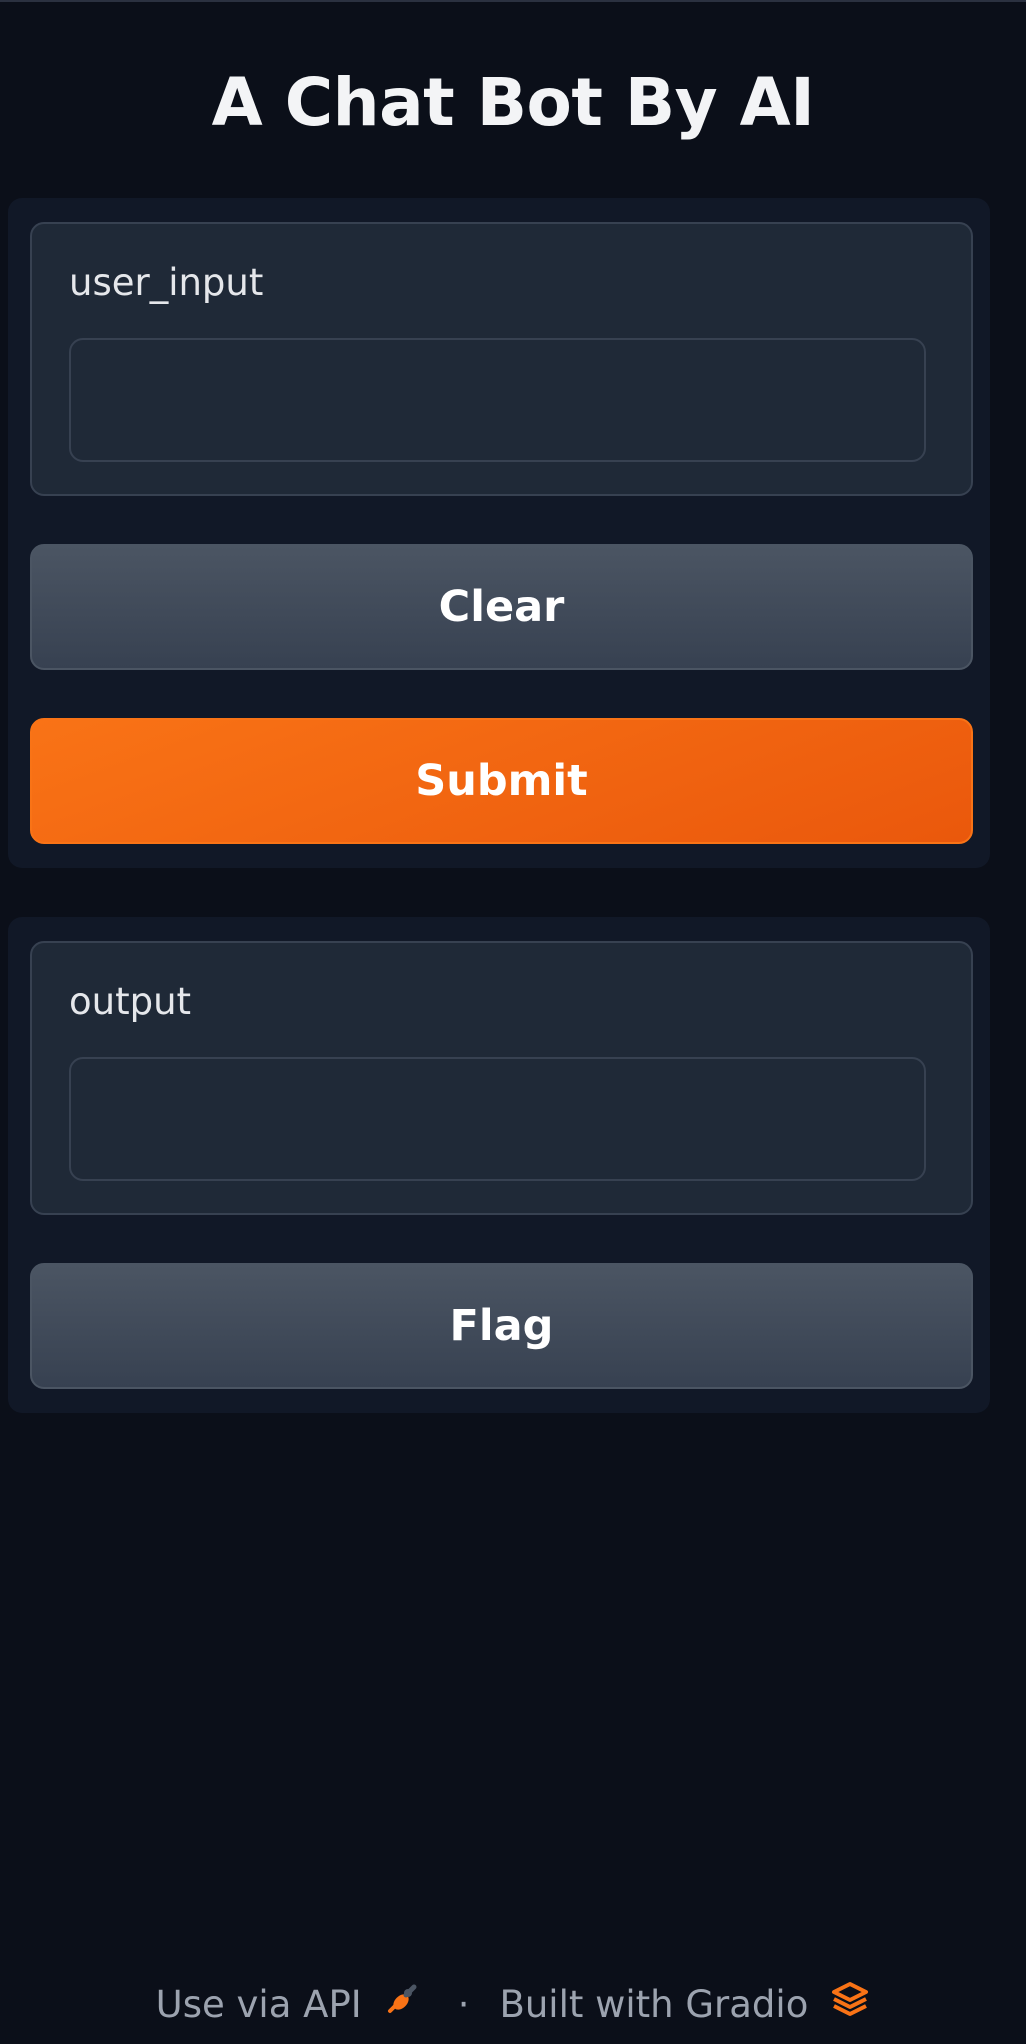 Image resolution: width=1026 pixels, height=2044 pixels. What do you see at coordinates (501, 781) in the screenshot?
I see `submit-button: Submit` at bounding box center [501, 781].